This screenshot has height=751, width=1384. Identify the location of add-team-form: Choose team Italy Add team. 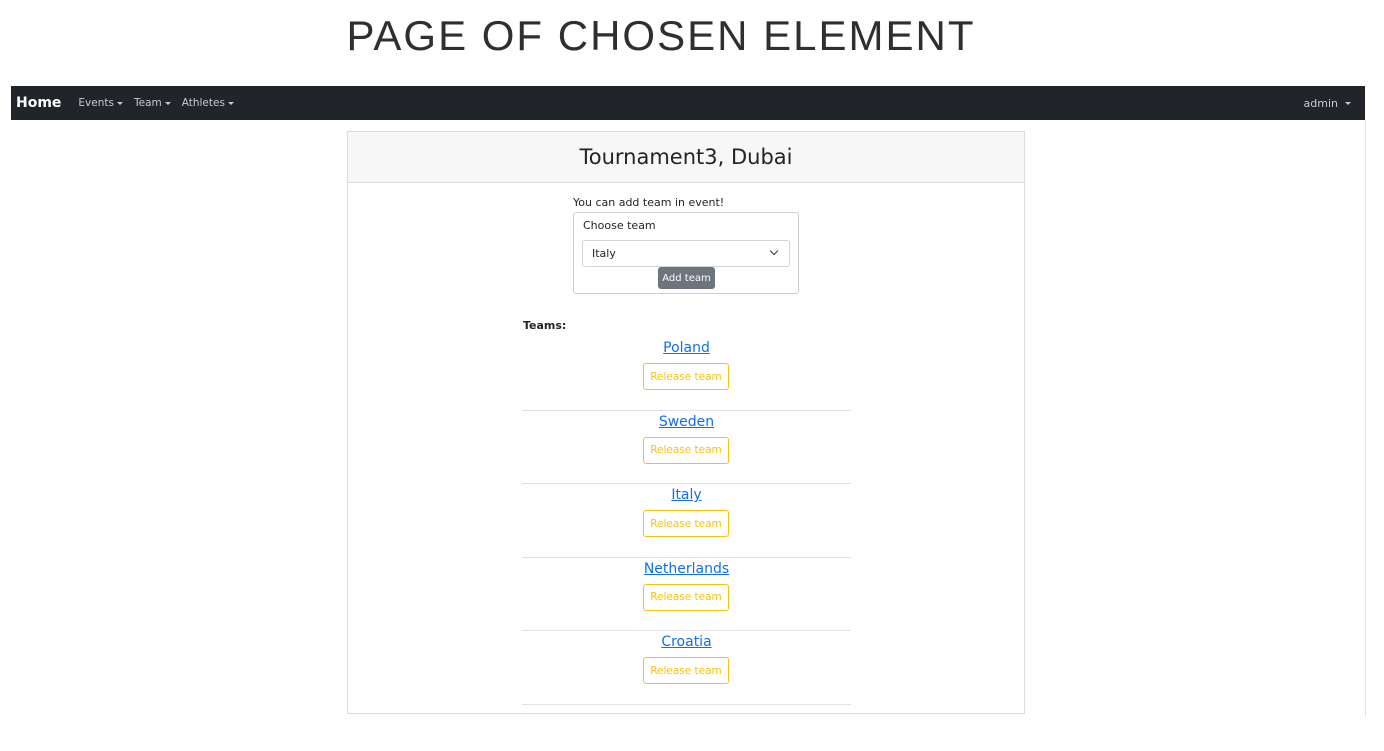
(686, 253).